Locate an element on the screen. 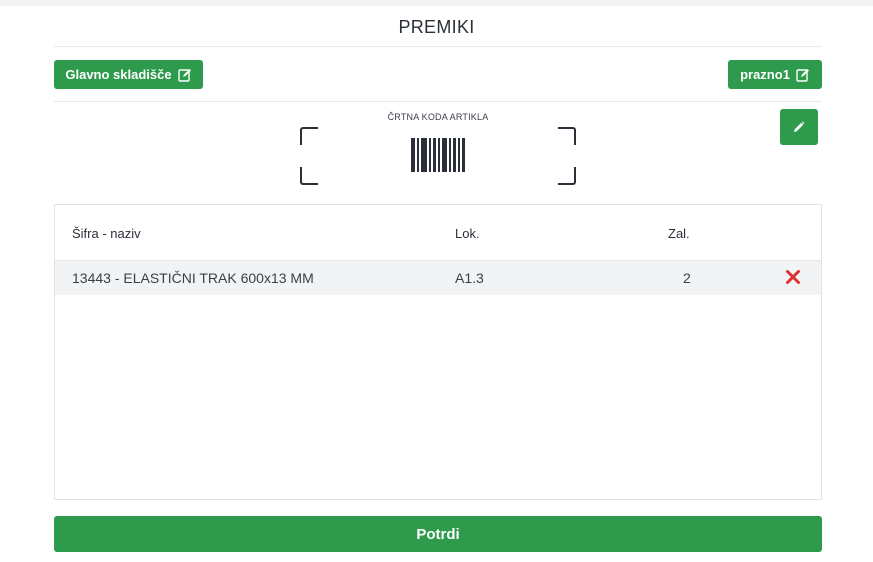 This screenshot has width=873, height=562. confirm-label: Potrdi is located at coordinates (438, 534).